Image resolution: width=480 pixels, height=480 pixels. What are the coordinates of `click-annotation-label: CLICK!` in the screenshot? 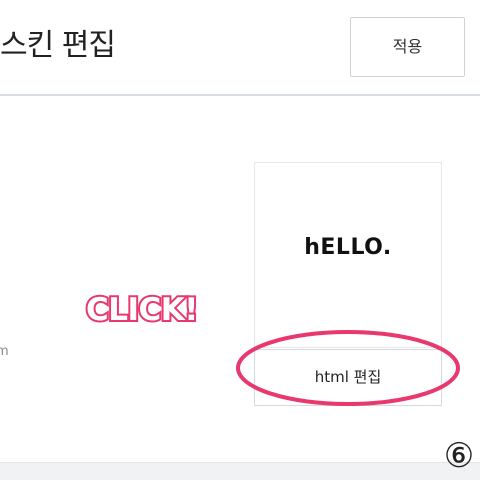 It's located at (142, 310).